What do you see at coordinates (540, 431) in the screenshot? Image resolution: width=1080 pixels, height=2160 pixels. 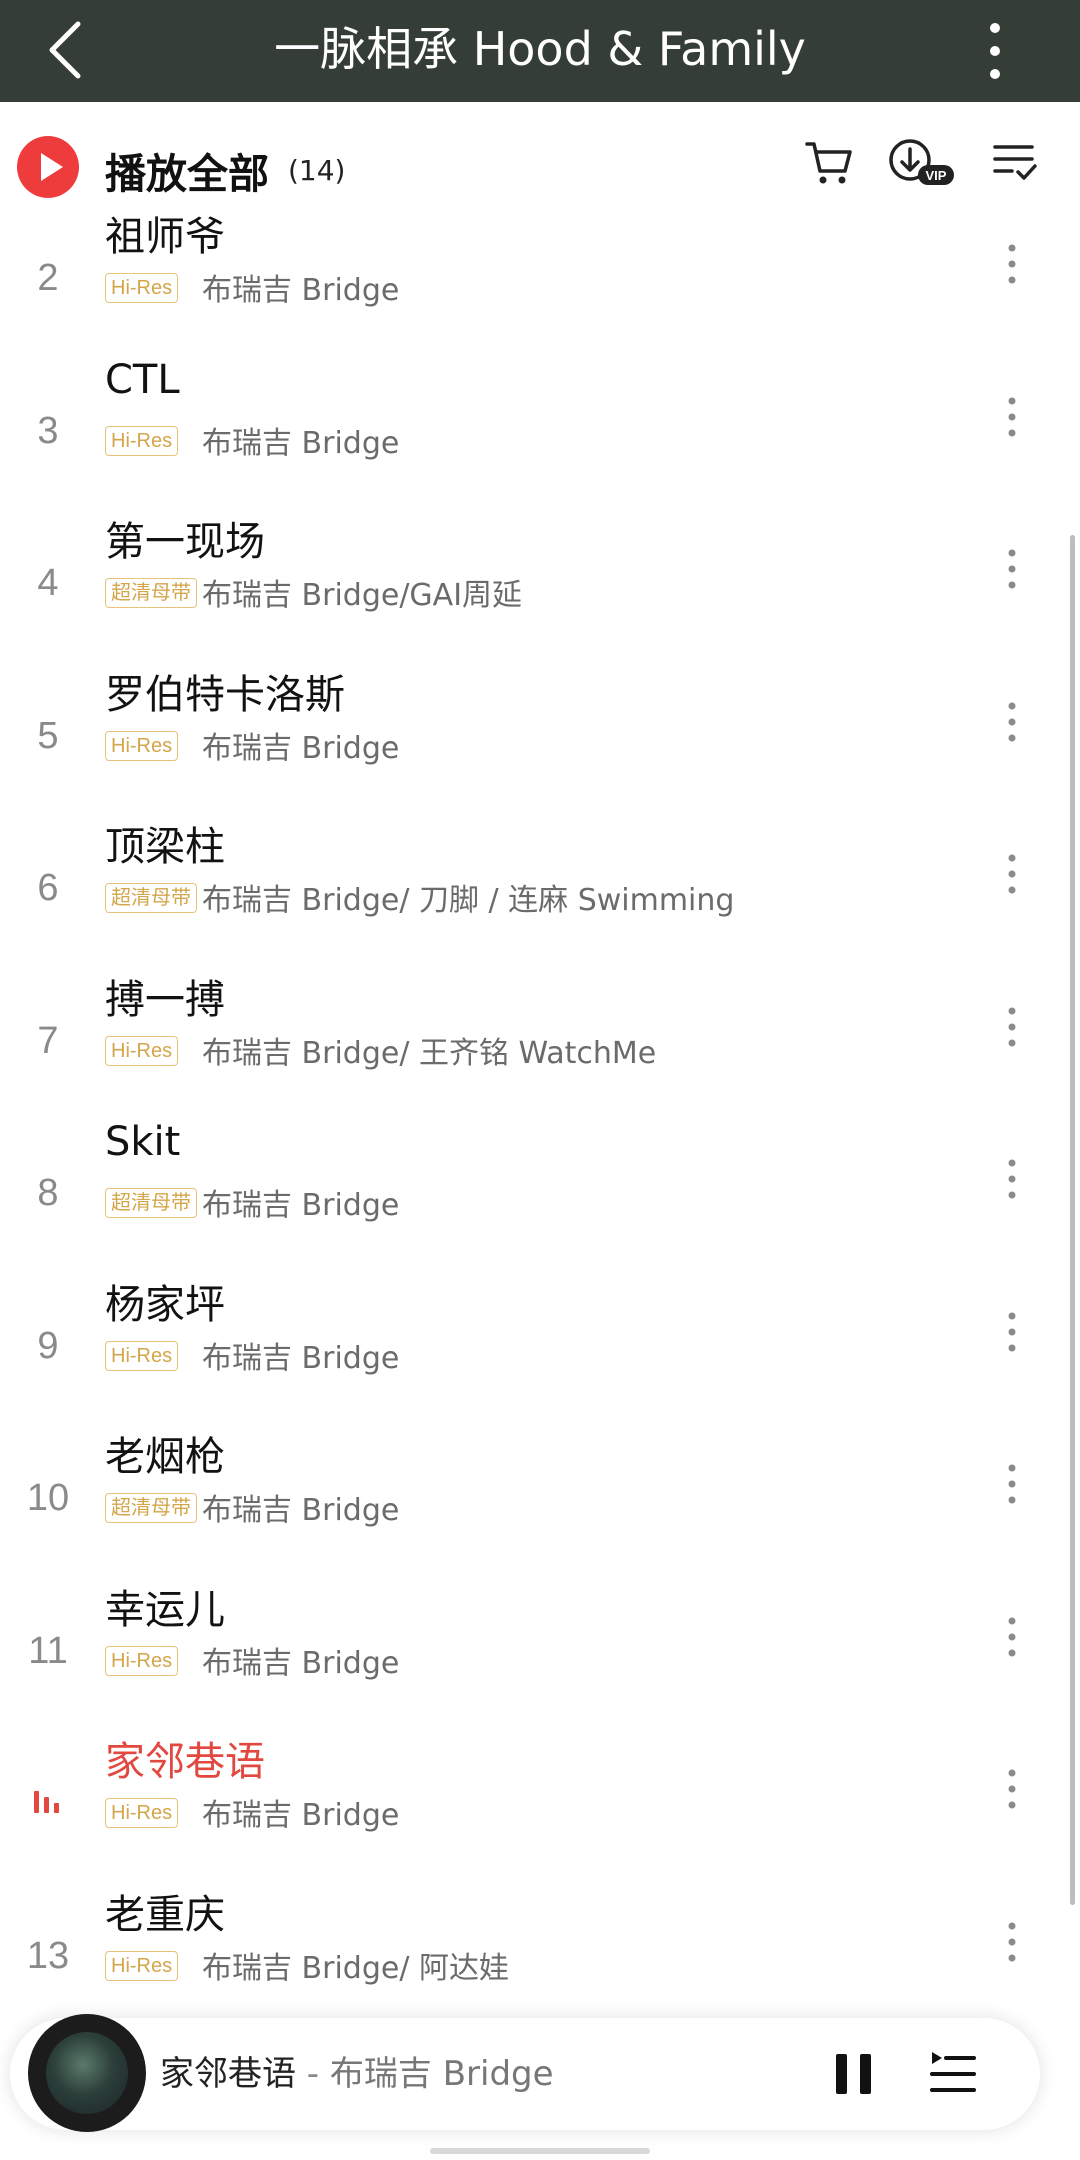 I see `track-row: 3 CTL Hi-Res 布瑞吉 Bridge` at bounding box center [540, 431].